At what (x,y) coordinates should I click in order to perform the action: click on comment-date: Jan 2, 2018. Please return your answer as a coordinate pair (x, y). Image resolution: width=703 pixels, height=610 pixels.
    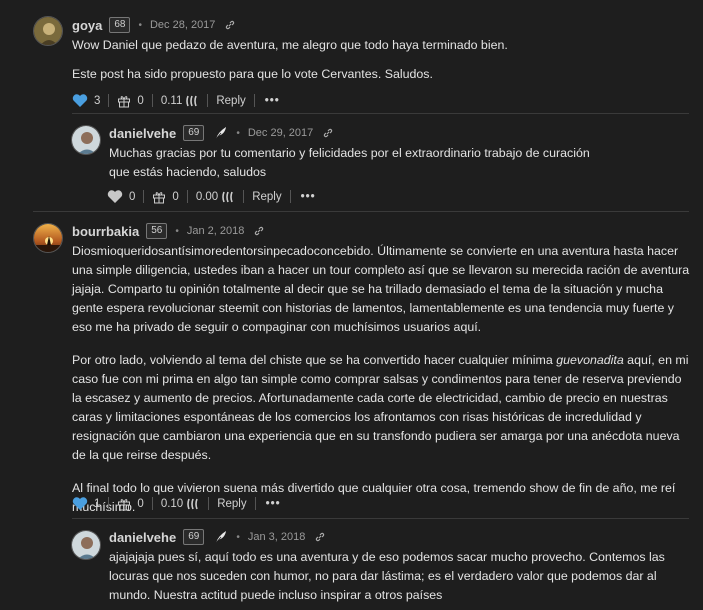
    Looking at the image, I should click on (216, 231).